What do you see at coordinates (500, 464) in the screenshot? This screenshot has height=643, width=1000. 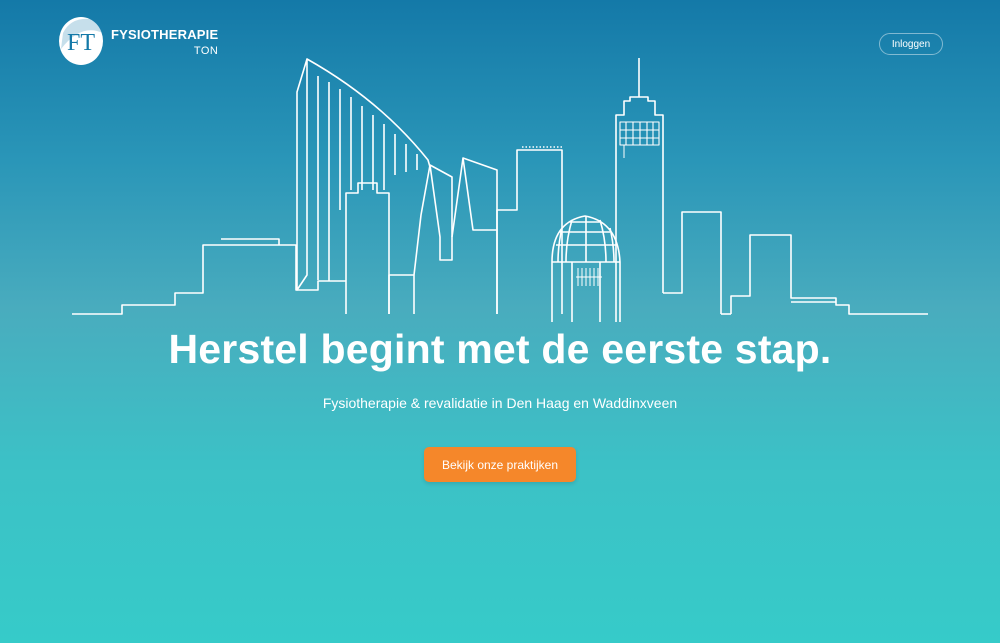 I see `view-practices-button: Bekijk onze praktijken` at bounding box center [500, 464].